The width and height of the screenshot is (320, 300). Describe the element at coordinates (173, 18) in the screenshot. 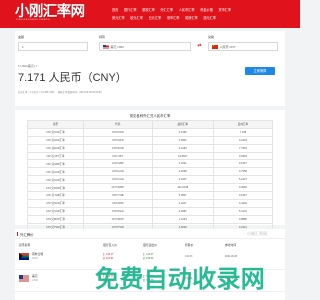

I see `nav-item-hkd: 港币汇率` at that location.